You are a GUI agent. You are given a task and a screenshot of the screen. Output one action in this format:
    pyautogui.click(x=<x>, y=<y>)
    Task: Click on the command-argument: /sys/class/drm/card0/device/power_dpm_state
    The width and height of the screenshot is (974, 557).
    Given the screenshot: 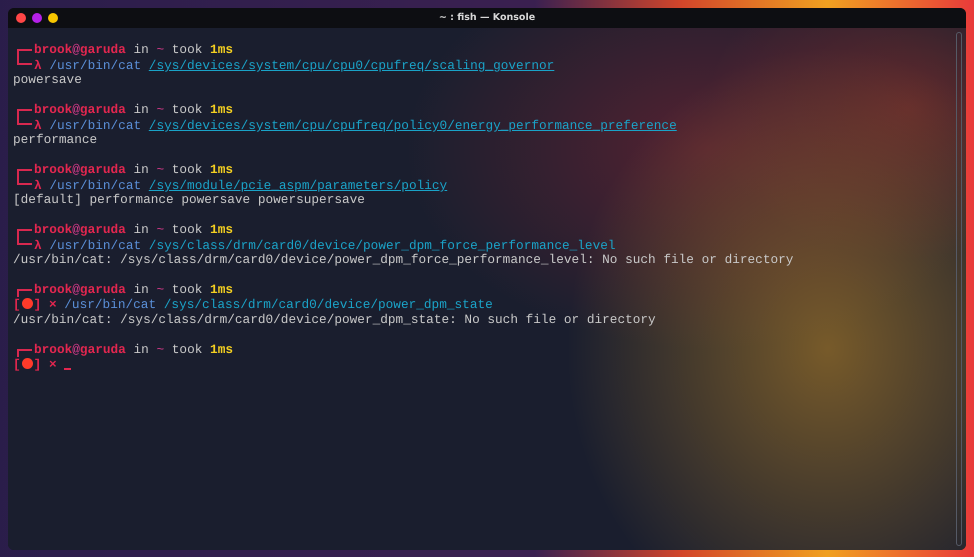 What is the action you would take?
    pyautogui.click(x=328, y=304)
    